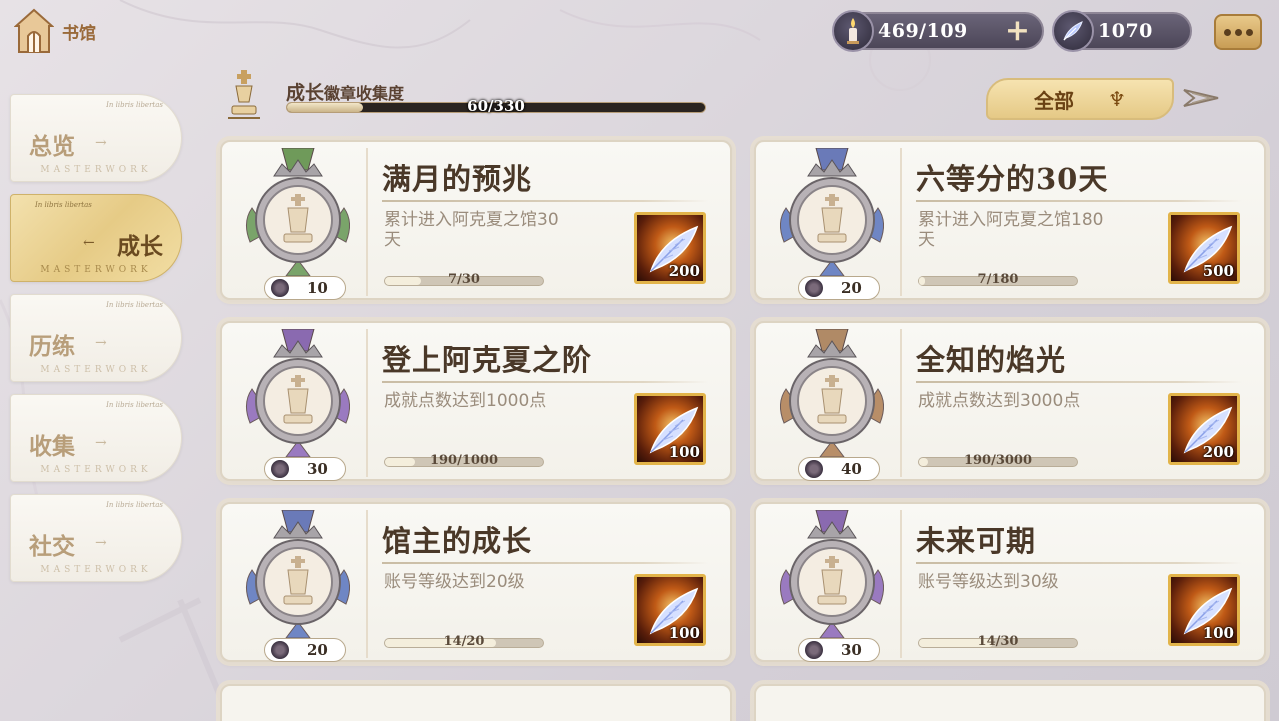 The image size is (1279, 721). I want to click on medal-level-badge: 20, so click(839, 288).